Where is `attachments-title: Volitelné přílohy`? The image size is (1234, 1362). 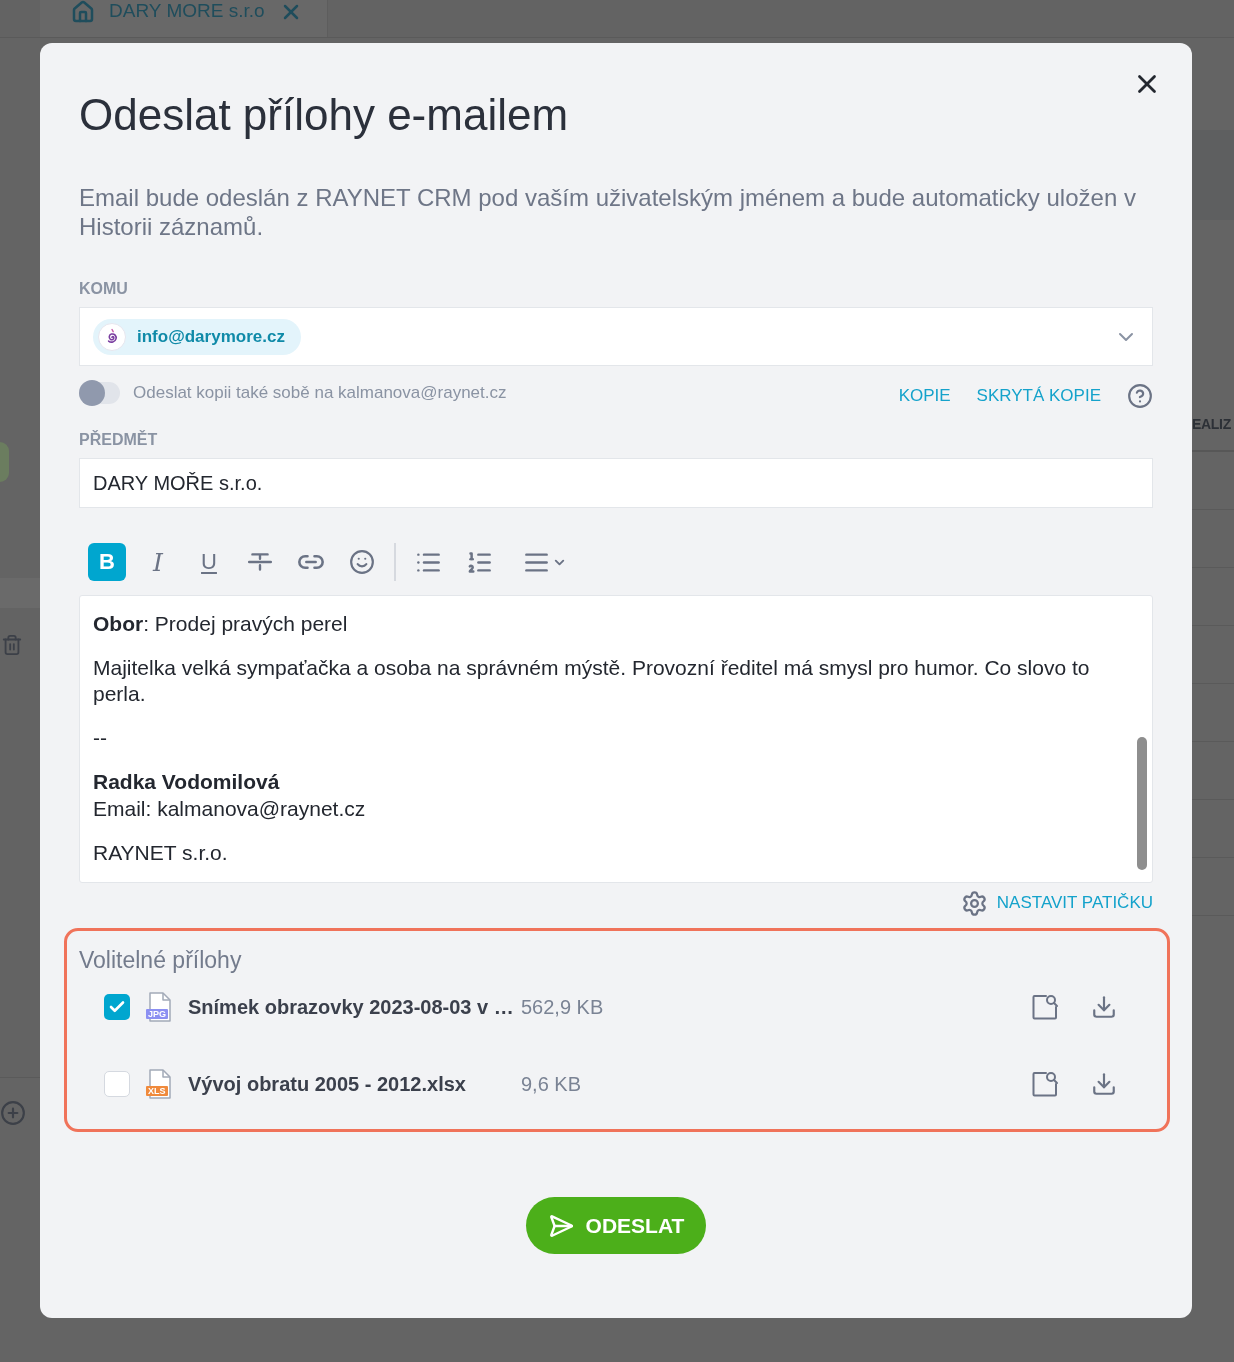 attachments-title: Volitelné přílohy is located at coordinates (161, 960).